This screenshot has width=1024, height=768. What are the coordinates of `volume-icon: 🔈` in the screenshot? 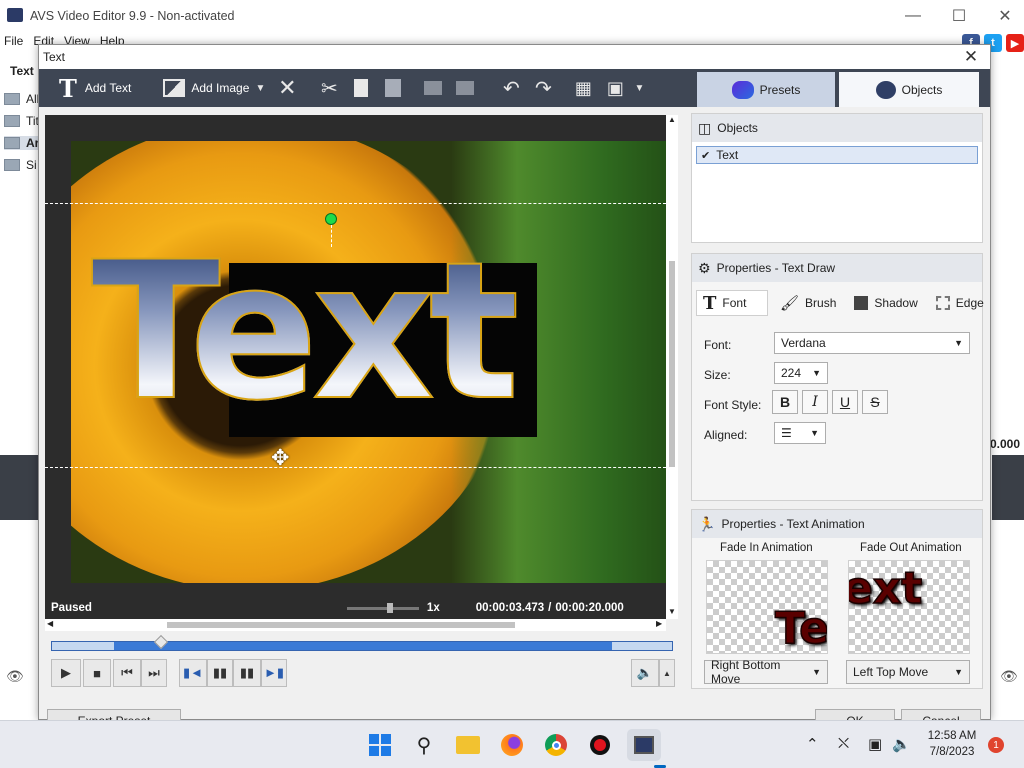 It's located at (901, 744).